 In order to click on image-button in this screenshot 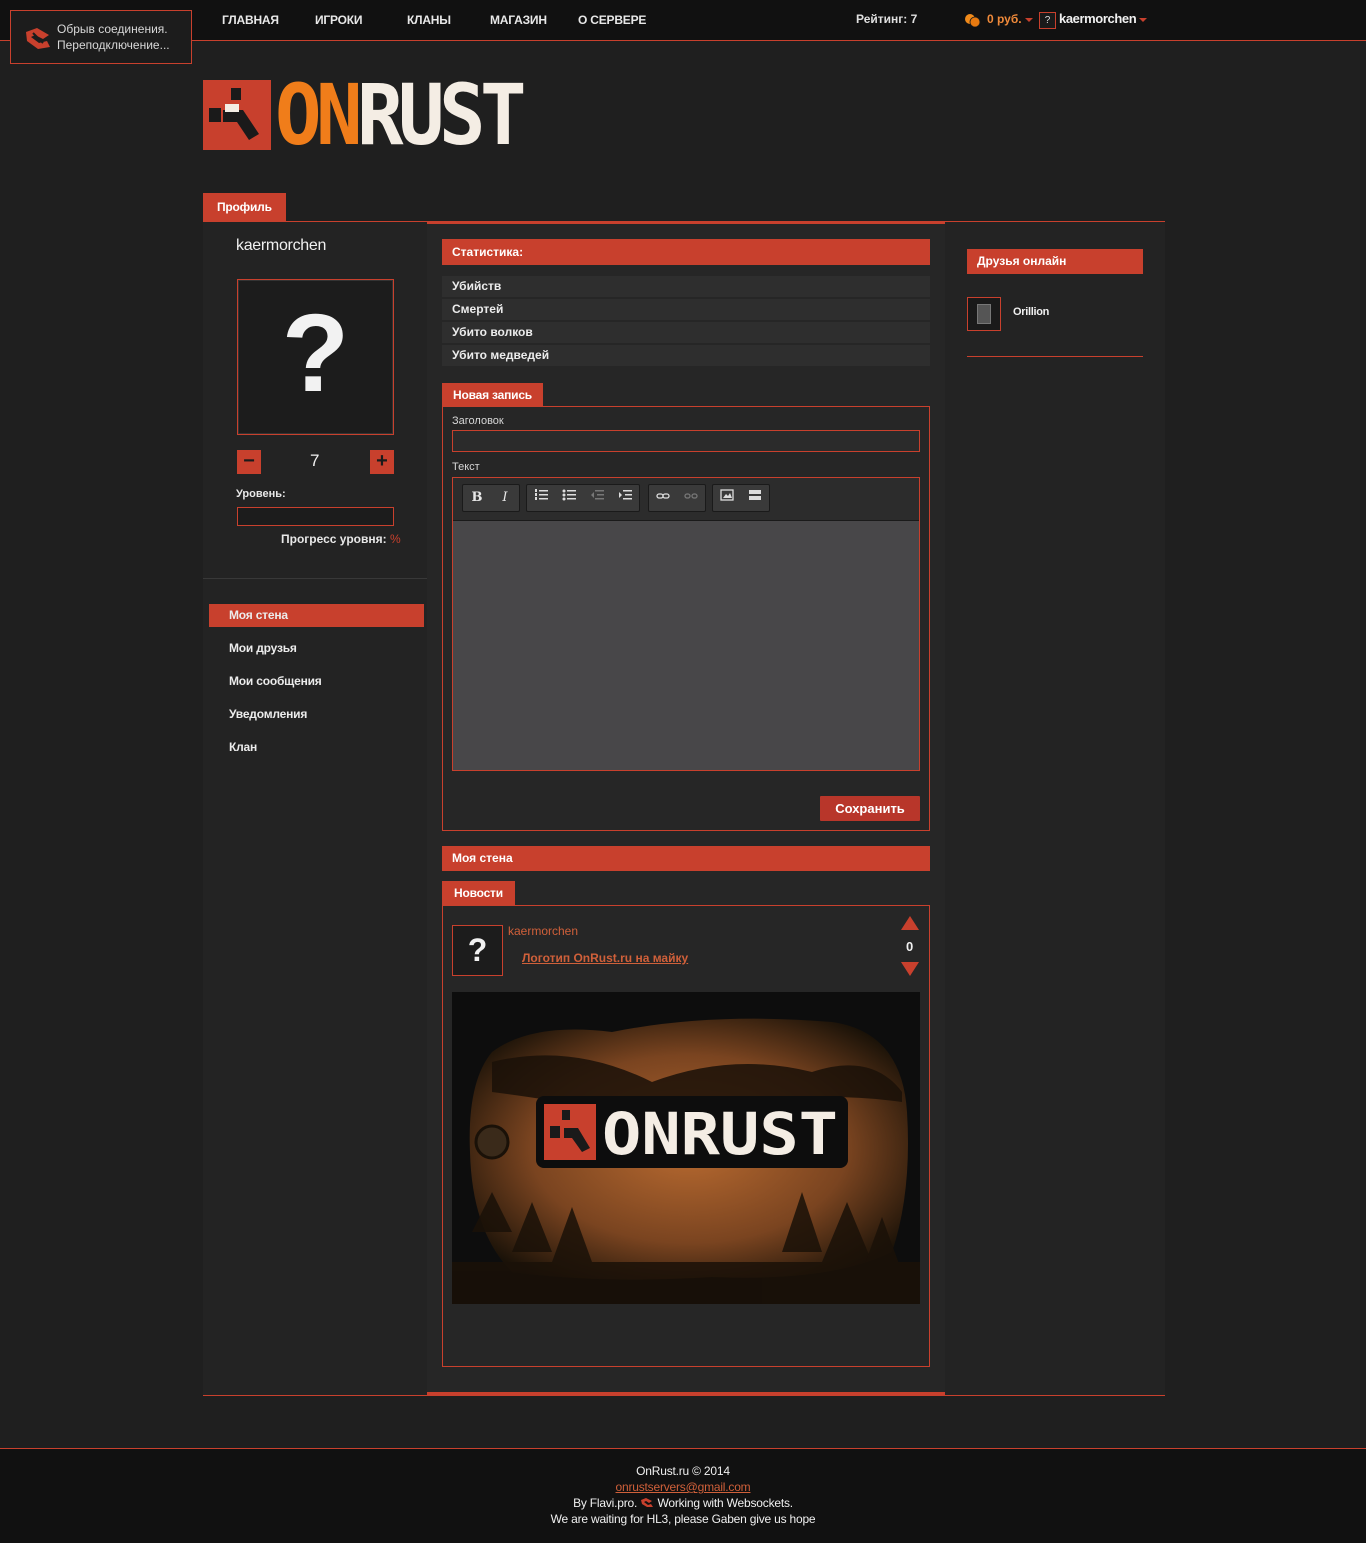, I will do `click(727, 498)`.